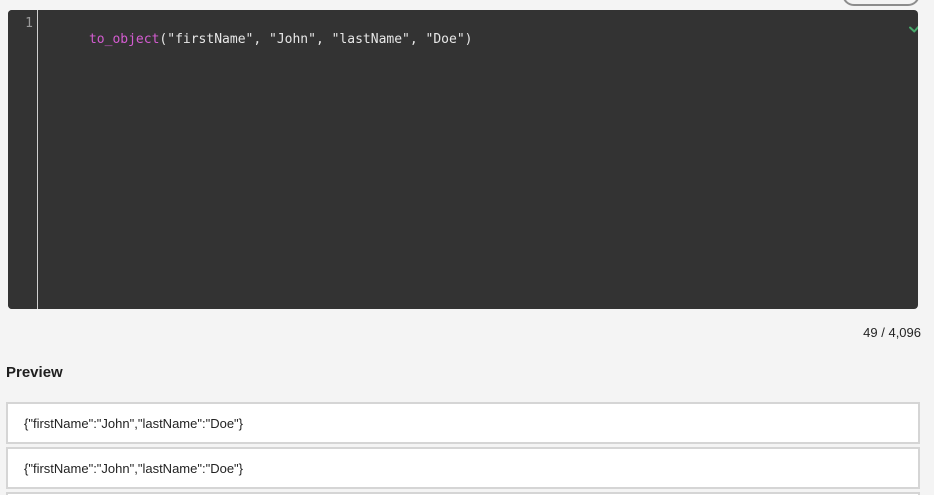  I want to click on check-icon, so click(913, 29).